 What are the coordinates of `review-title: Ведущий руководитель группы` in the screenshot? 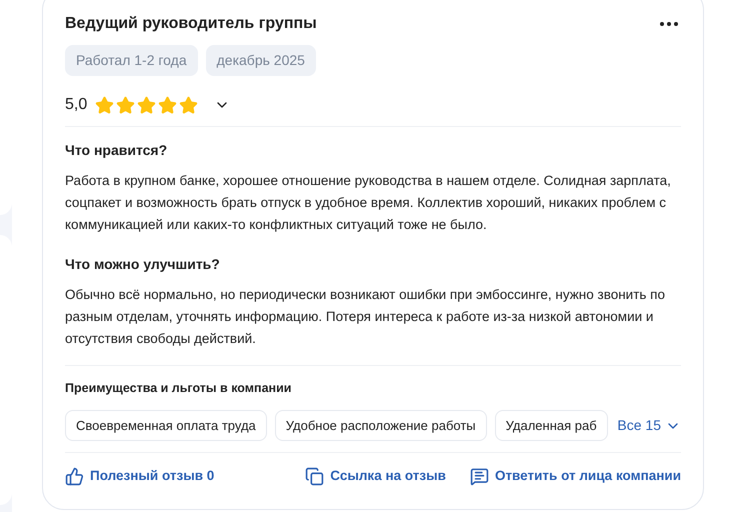 It's located at (191, 24).